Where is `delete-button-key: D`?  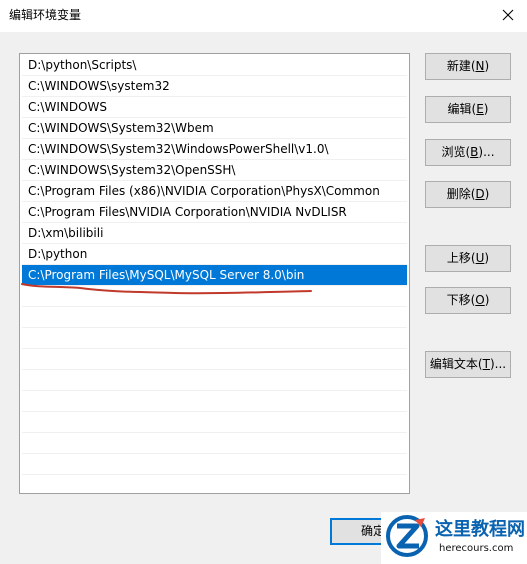 delete-button-key: D is located at coordinates (480, 194).